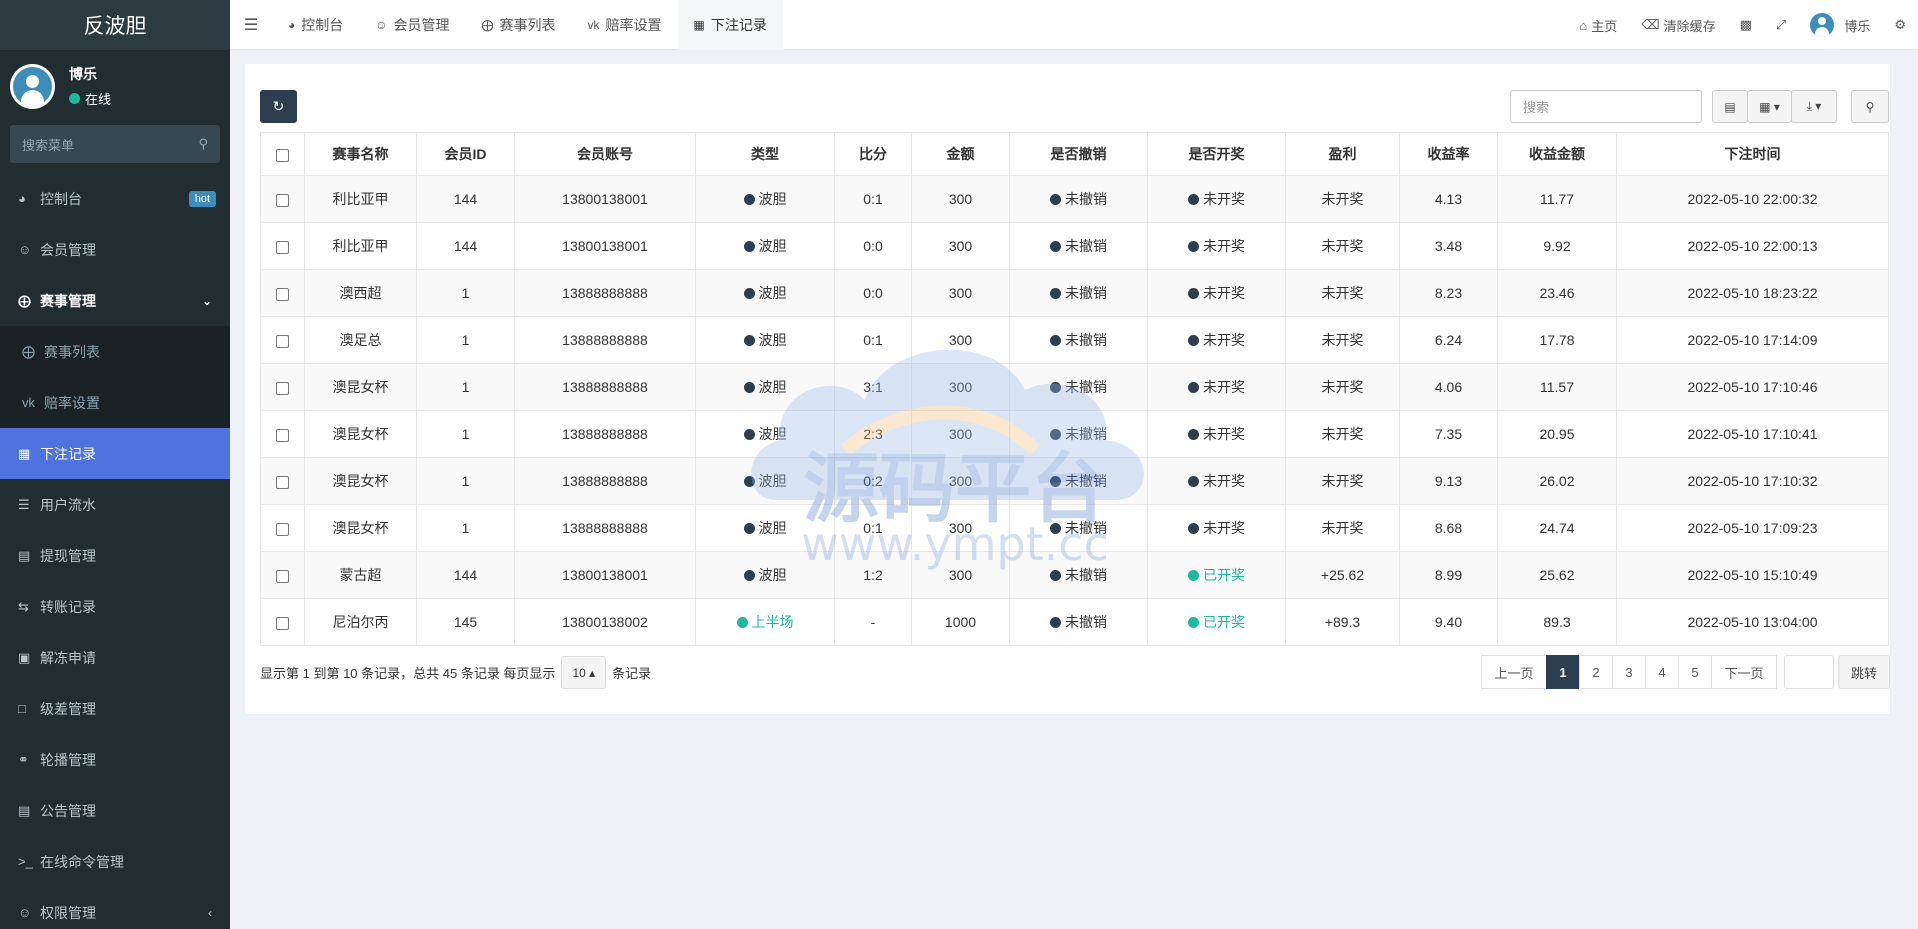 This screenshot has width=1918, height=929. What do you see at coordinates (1448, 154) in the screenshot?
I see `col-yield-rate: 收益率` at bounding box center [1448, 154].